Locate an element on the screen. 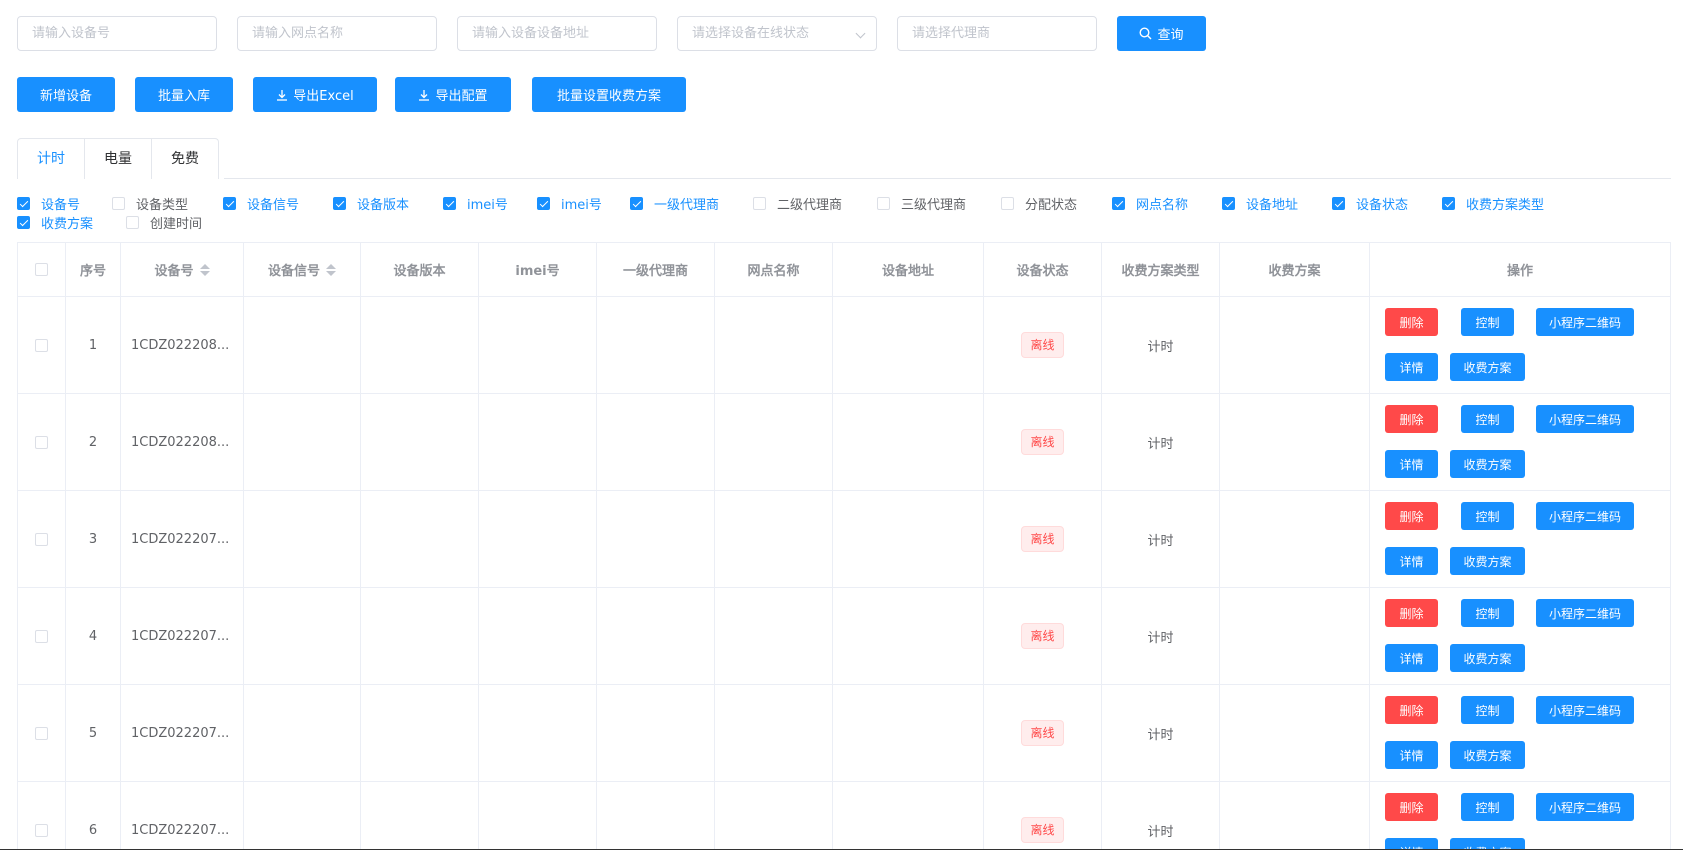 The height and width of the screenshot is (850, 1683). column-toggle: 设备版本 is located at coordinates (371, 203).